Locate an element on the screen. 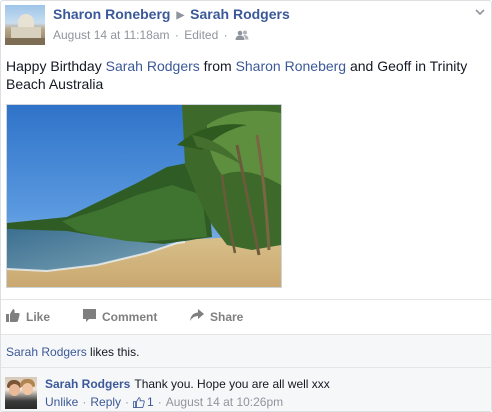  comment-timestamp: August 14 at 10:26pm is located at coordinates (224, 402).